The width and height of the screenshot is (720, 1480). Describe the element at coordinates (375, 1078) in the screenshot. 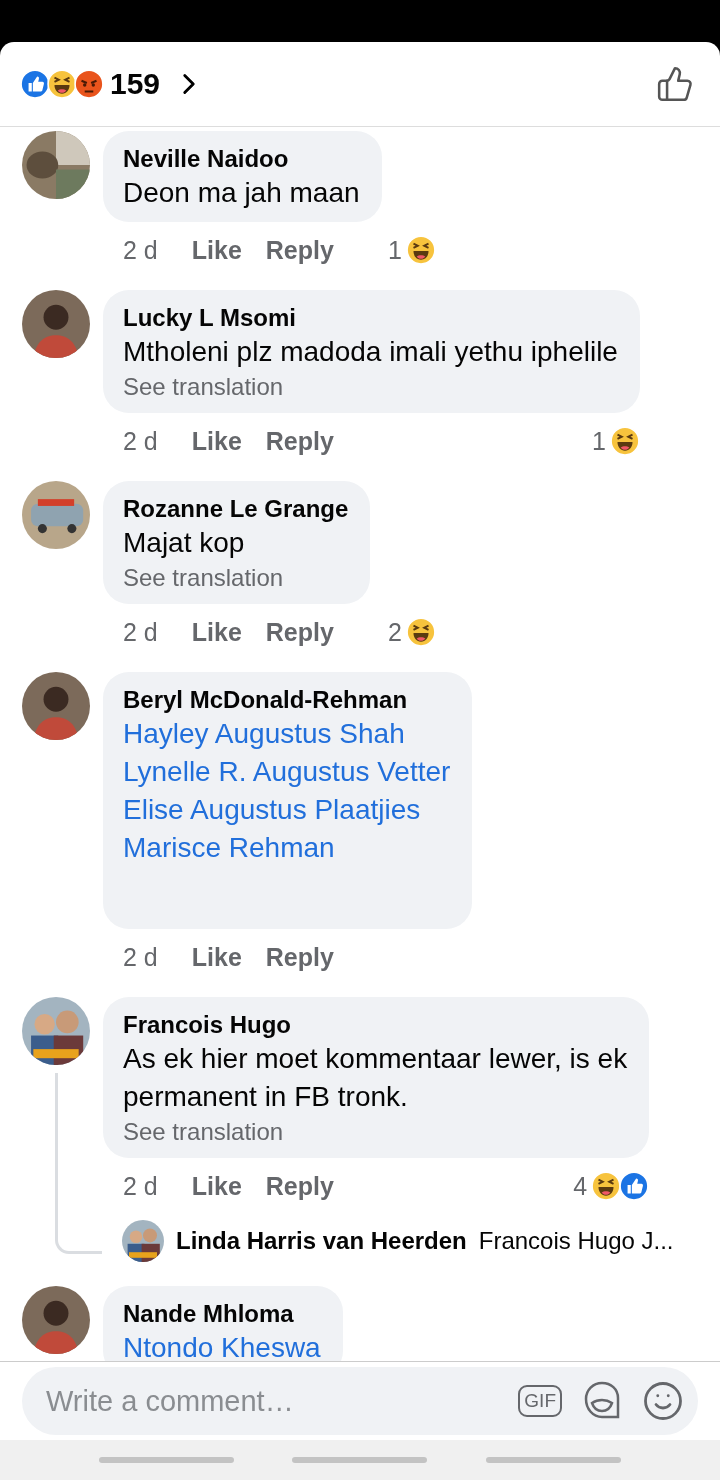

I see `comment-text: As ek hier moet kommentaar lewer, is ek permanent in FB tronk.` at that location.